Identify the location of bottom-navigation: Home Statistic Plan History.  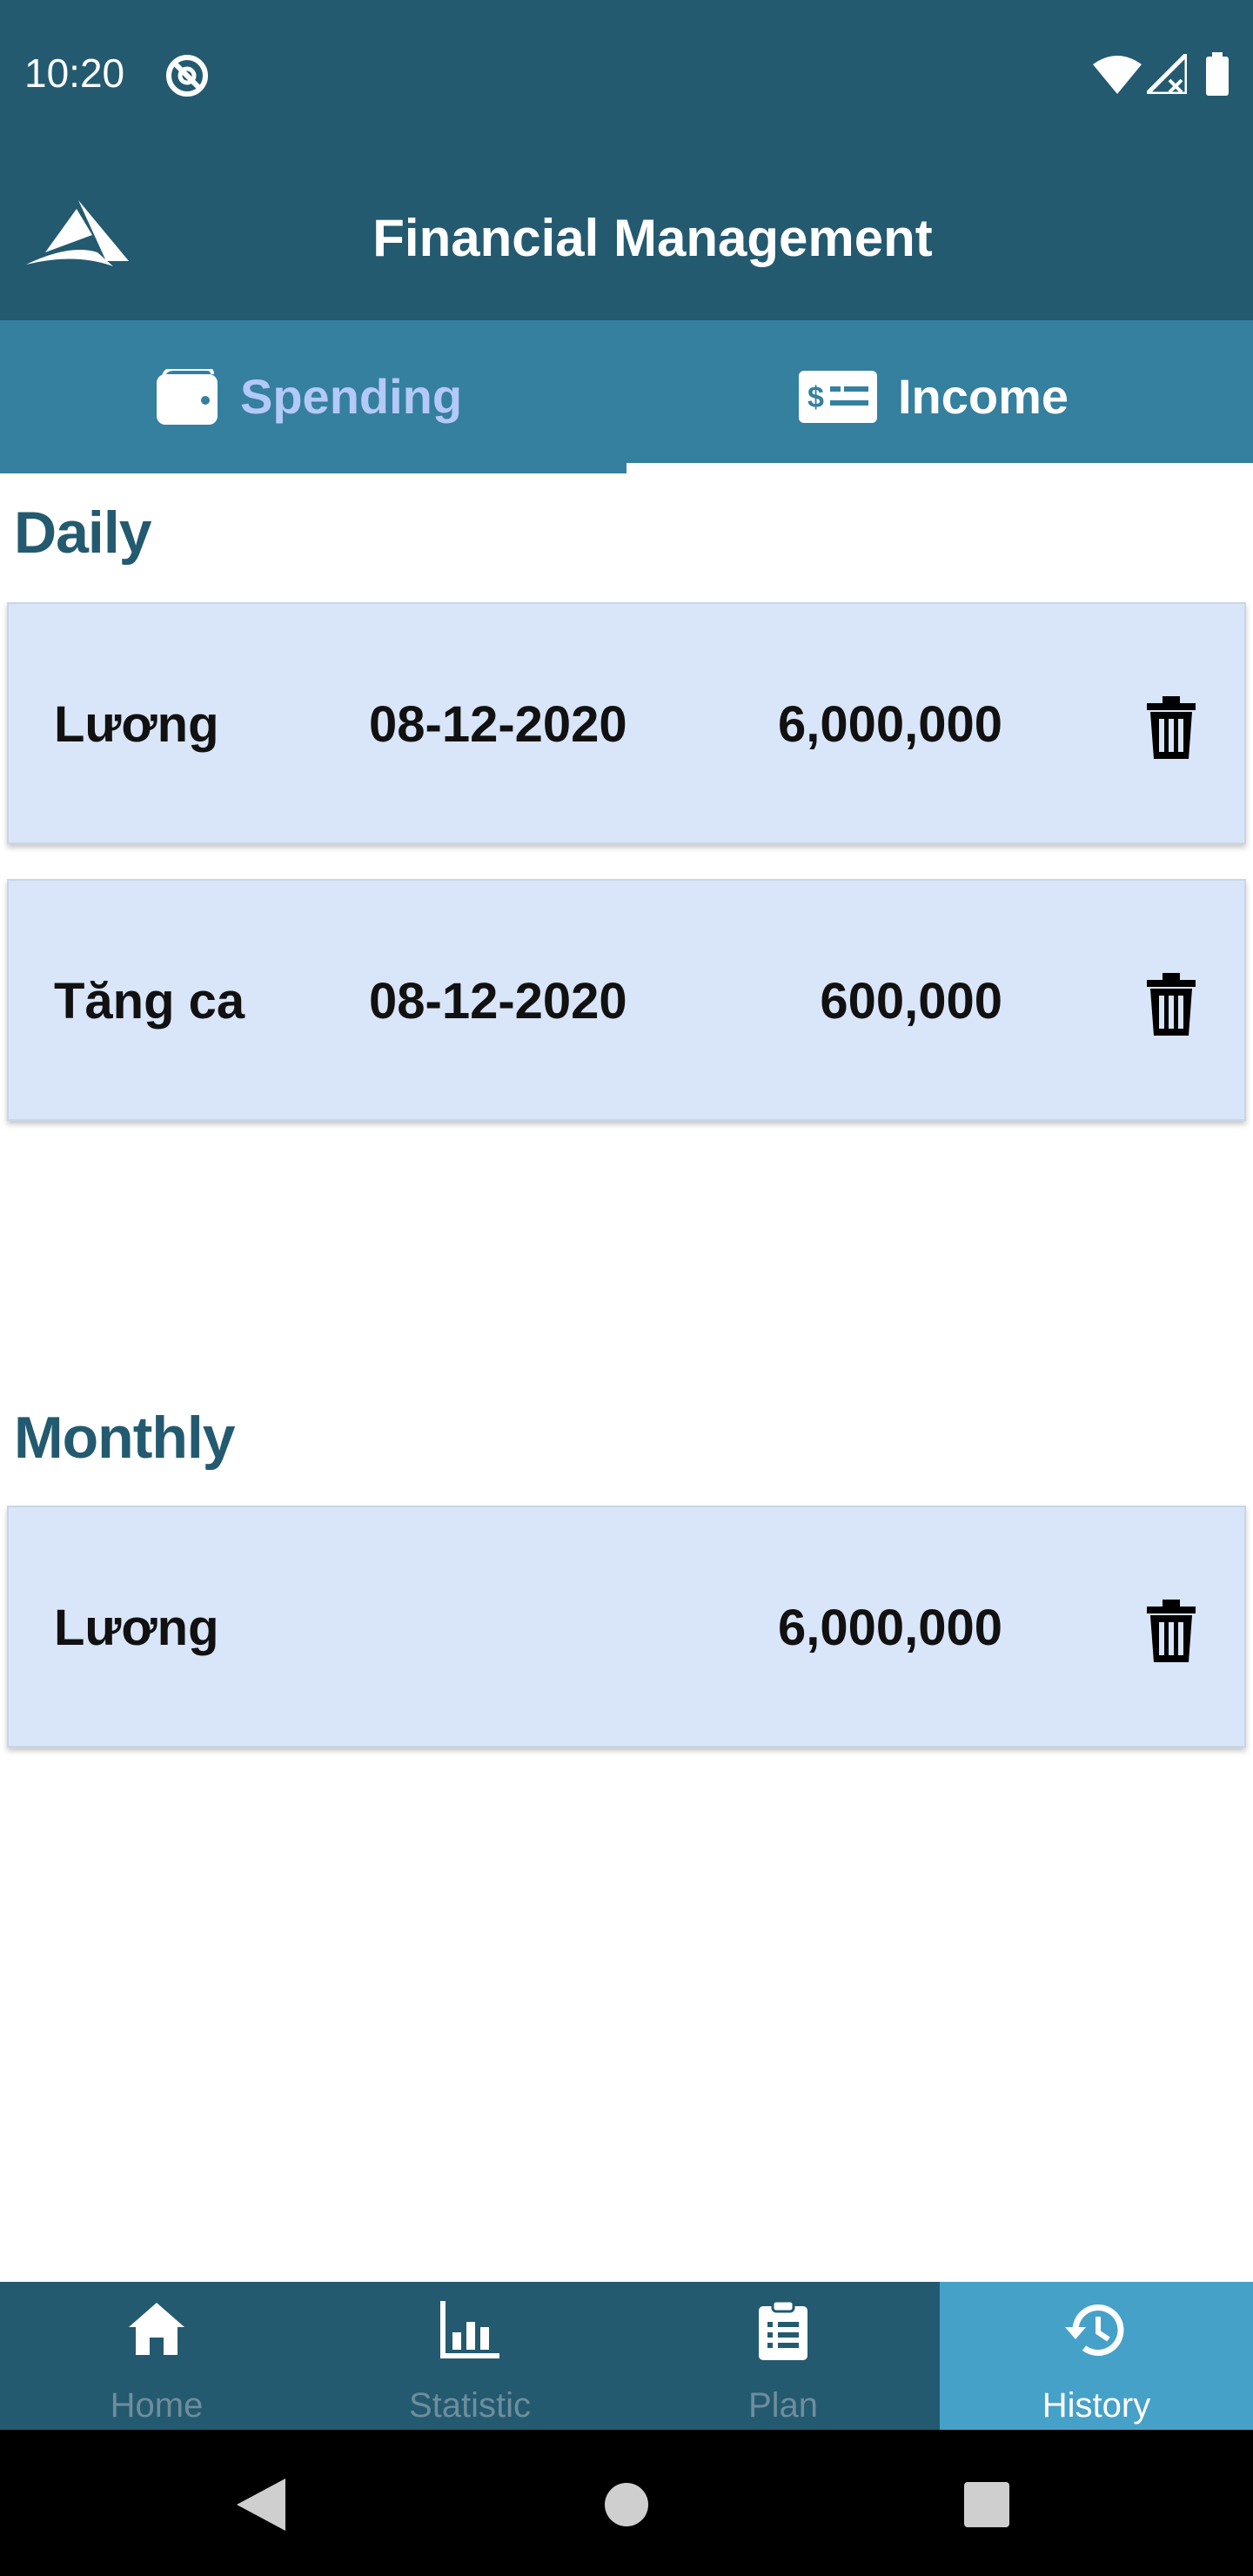
(626, 2356).